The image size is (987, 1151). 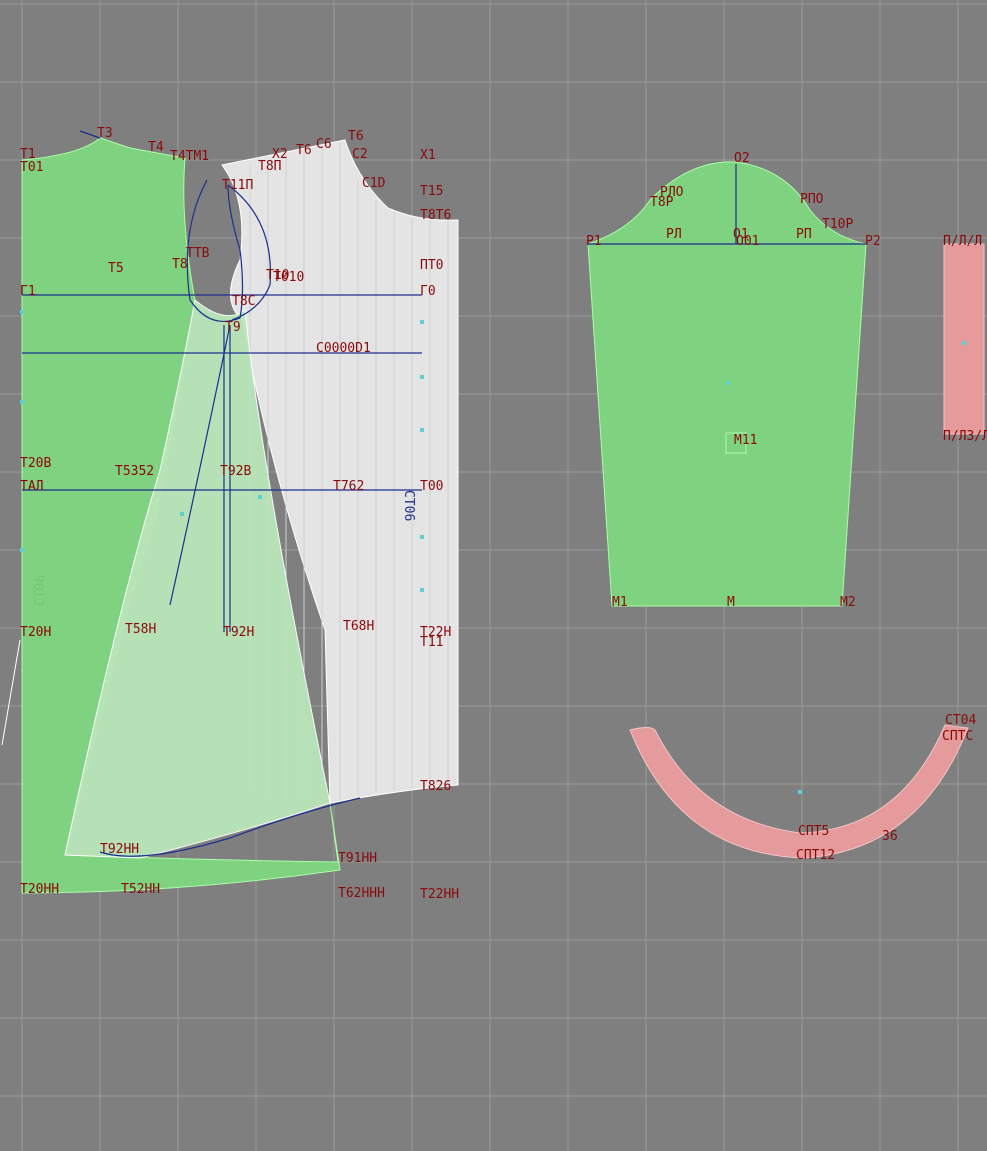 What do you see at coordinates (620, 602) in the screenshot?
I see `label-m1: M1` at bounding box center [620, 602].